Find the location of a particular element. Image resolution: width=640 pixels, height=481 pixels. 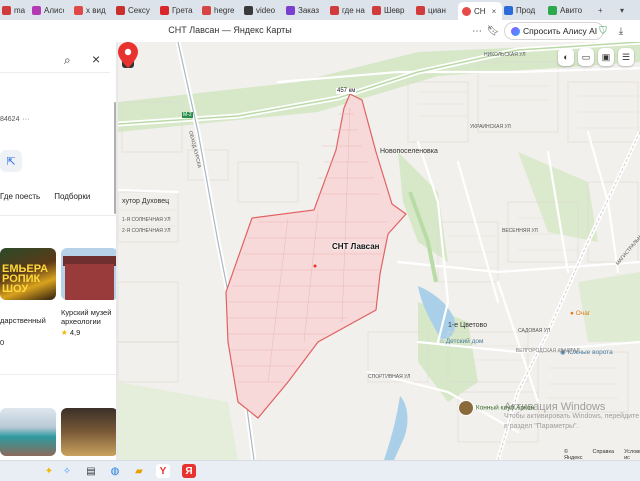

place-name-label: СНТ Лавсан is located at coordinates (355, 246).